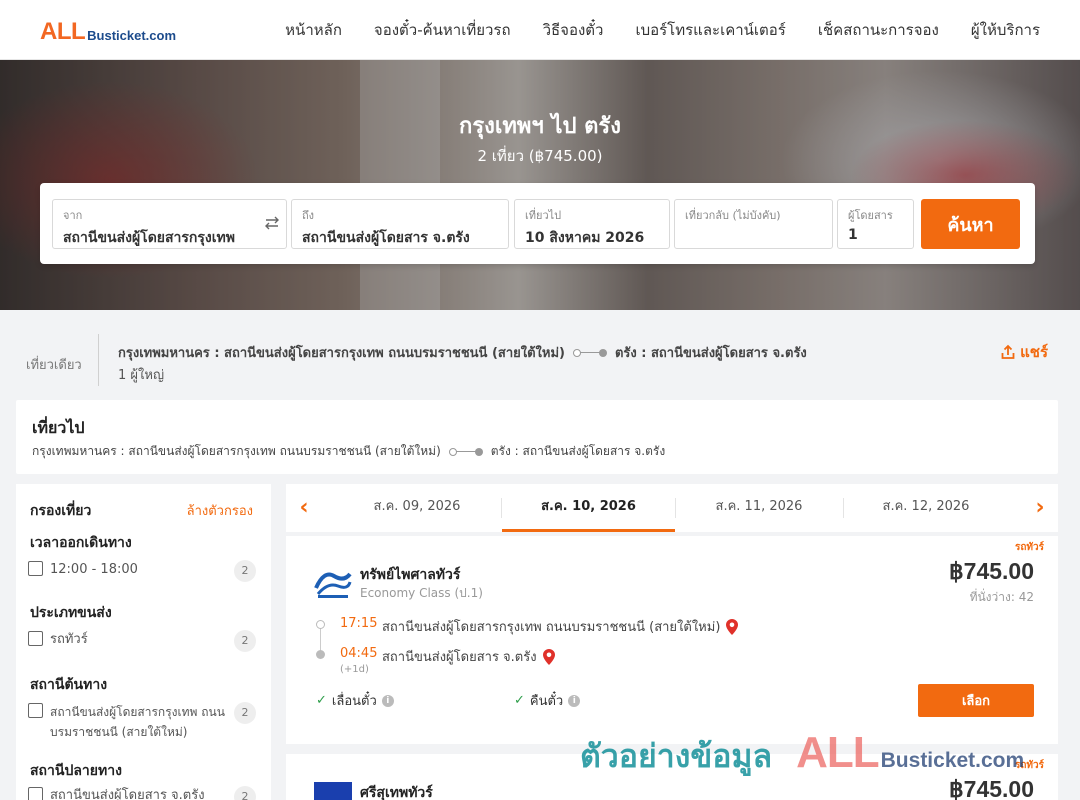  What do you see at coordinates (970, 224) in the screenshot?
I see `search-button: ค้นหา` at bounding box center [970, 224].